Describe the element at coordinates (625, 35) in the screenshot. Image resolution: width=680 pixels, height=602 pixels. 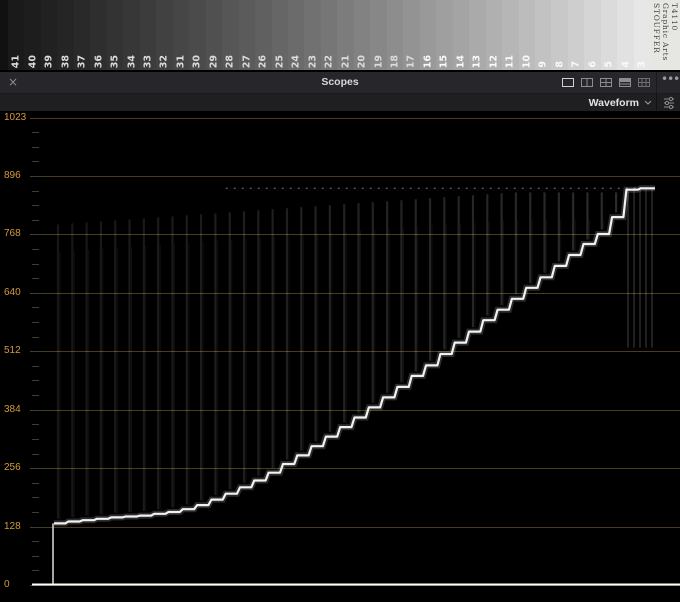
I see `wedge-step: 4` at that location.